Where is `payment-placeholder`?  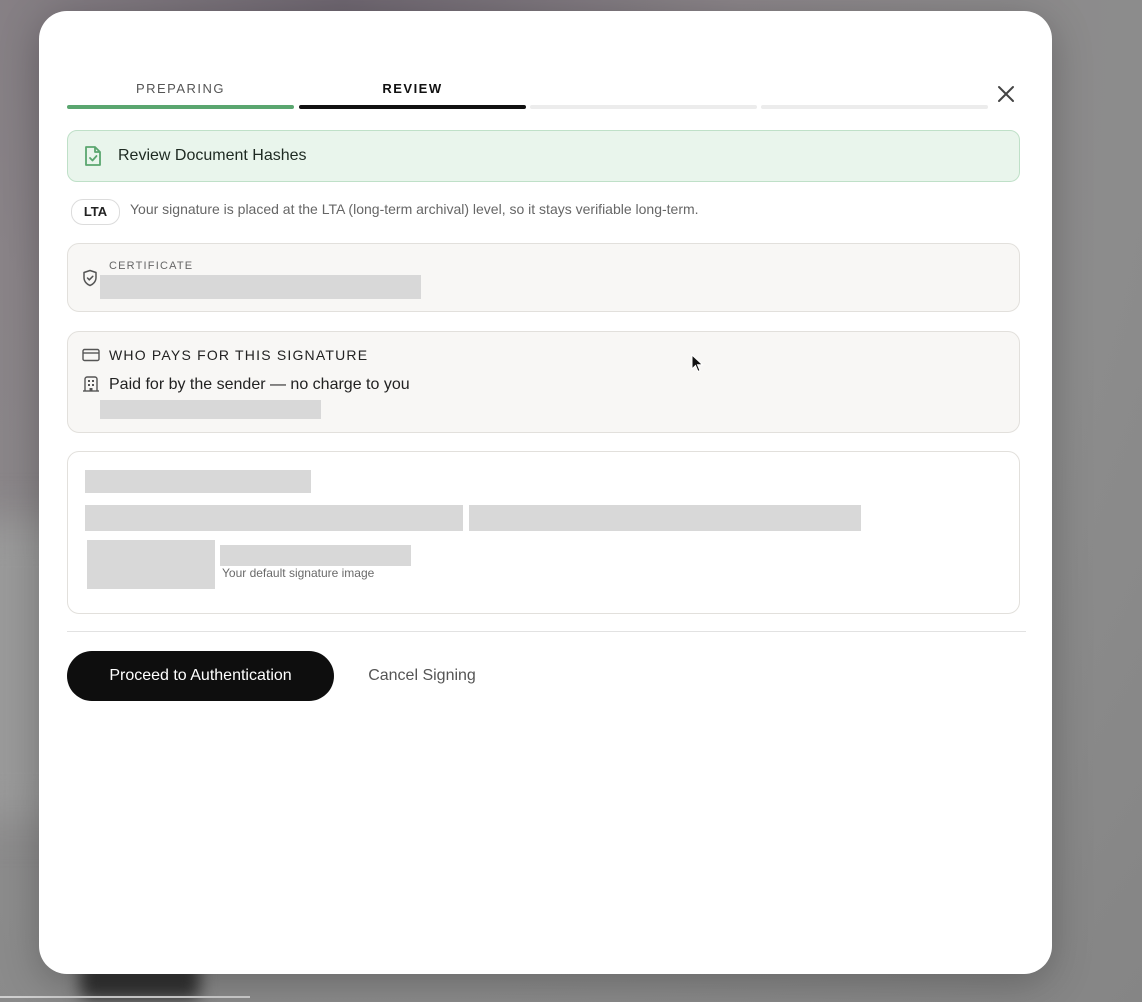
payment-placeholder is located at coordinates (210, 409).